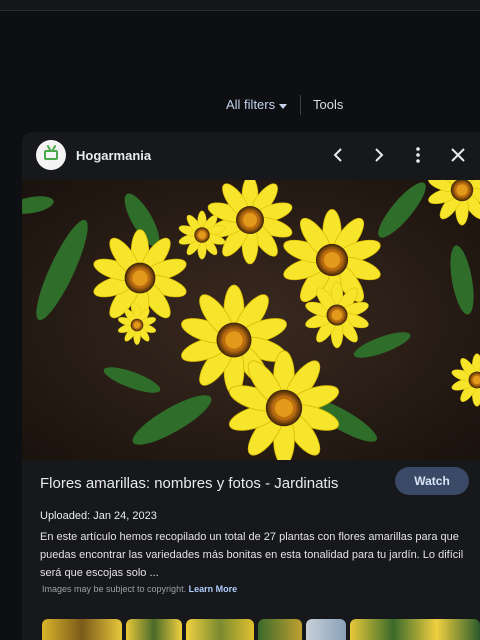 The image size is (480, 640). Describe the element at coordinates (378, 155) in the screenshot. I see `chevron-right-icon` at that location.